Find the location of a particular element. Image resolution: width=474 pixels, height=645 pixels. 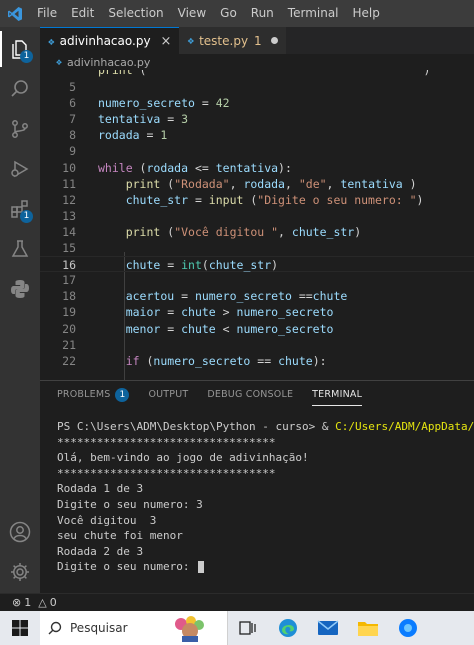

menu-file: File is located at coordinates (47, 13).